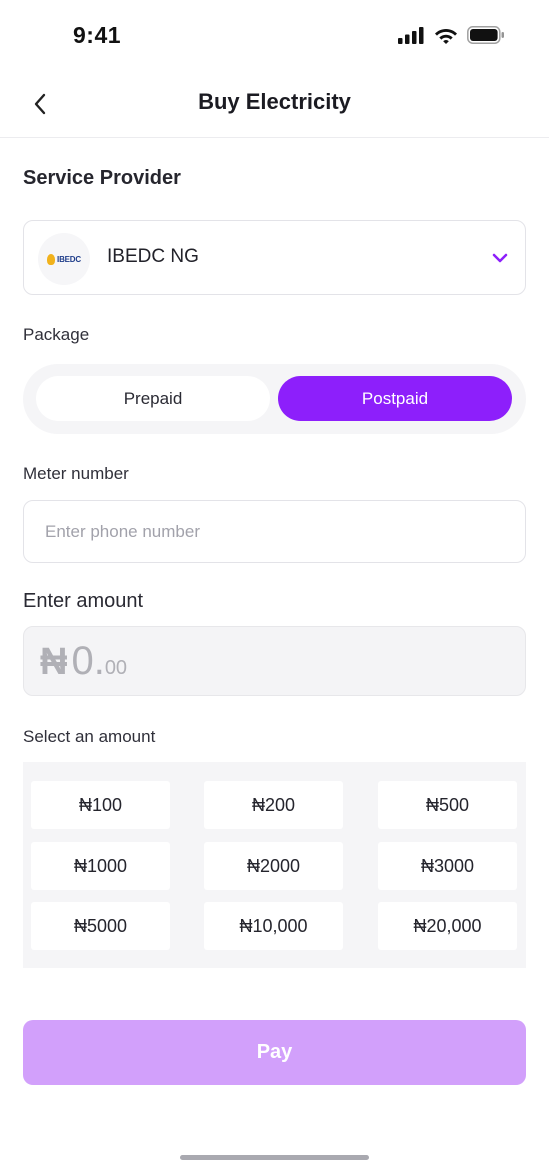 This screenshot has height=1172, width=549. Describe the element at coordinates (273, 805) in the screenshot. I see `amount-option: ₦200` at that location.